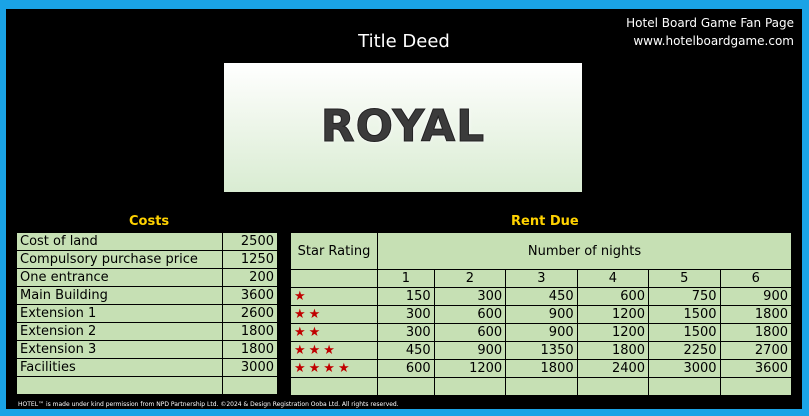 The width and height of the screenshot is (809, 416). Describe the element at coordinates (684, 350) in the screenshot. I see `rent-value: 2250` at that location.